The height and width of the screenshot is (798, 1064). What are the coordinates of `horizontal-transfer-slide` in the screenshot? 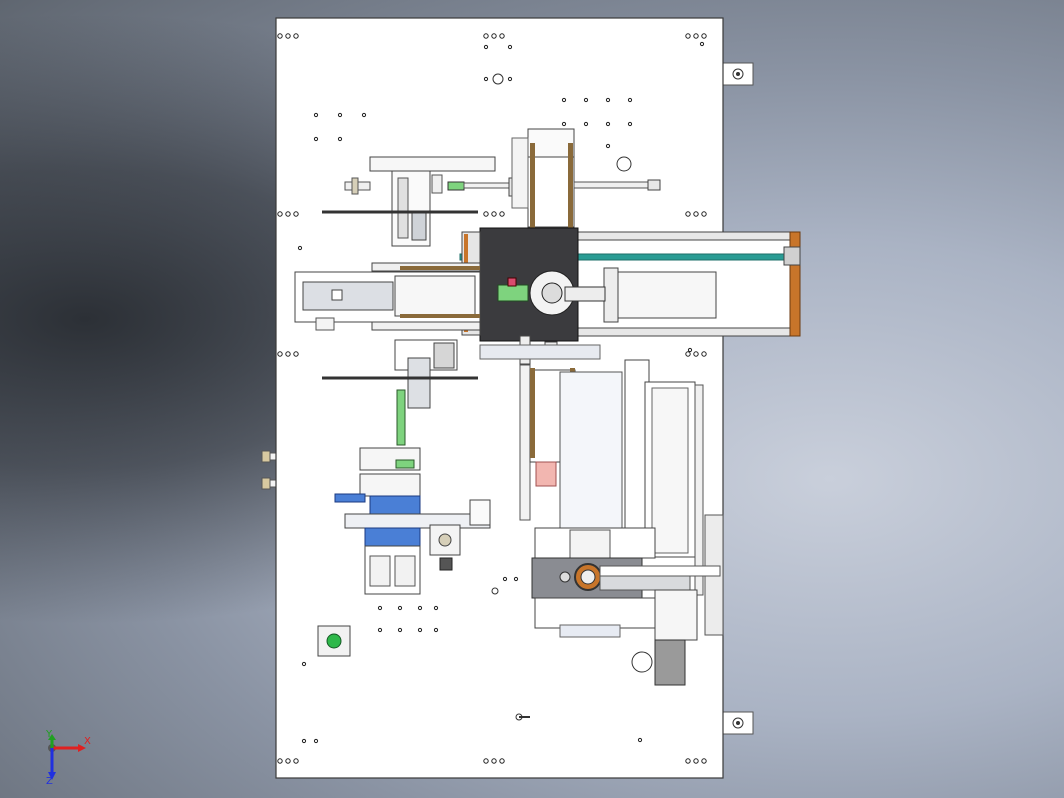 It's located at (387, 296).